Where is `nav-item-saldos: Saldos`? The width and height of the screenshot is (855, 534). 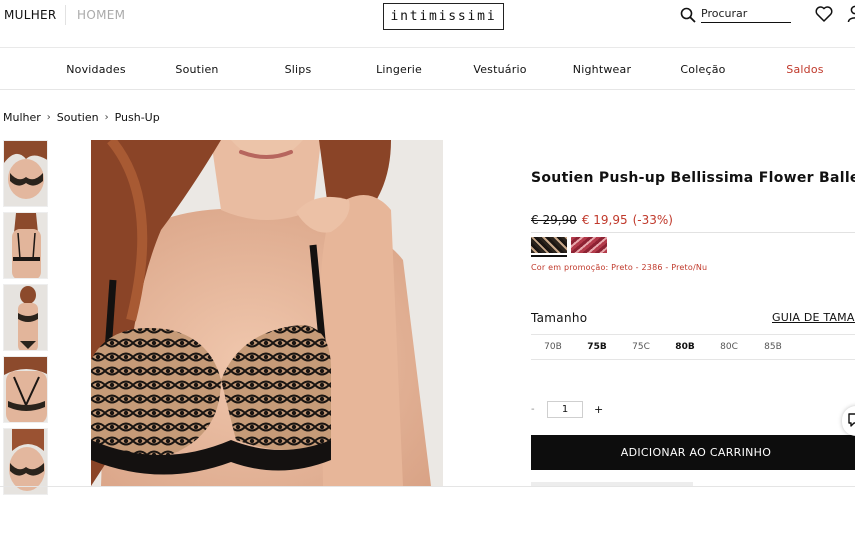
nav-item-saldos: Saldos is located at coordinates (804, 69).